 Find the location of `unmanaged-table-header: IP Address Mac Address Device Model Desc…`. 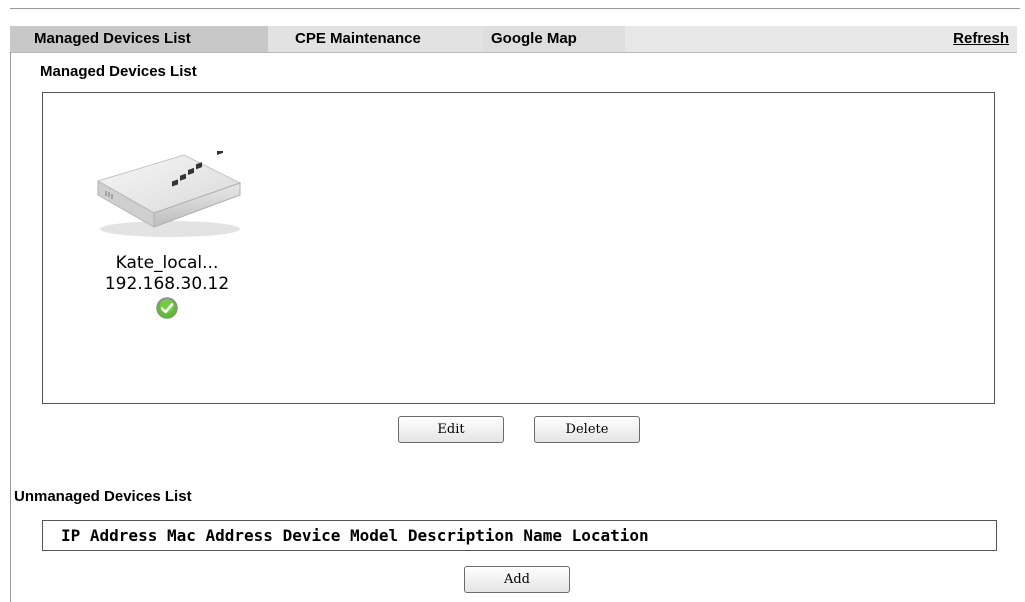

unmanaged-table-header: IP Address Mac Address Device Model Desc… is located at coordinates (519, 535).